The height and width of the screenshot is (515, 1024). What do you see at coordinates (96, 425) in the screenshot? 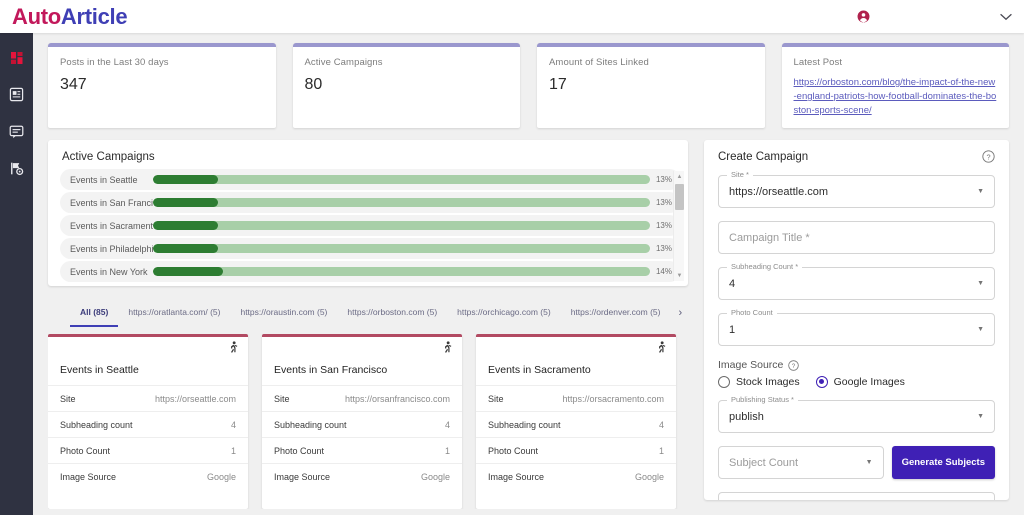
I see `field-label-subheading: Subheading count` at bounding box center [96, 425].